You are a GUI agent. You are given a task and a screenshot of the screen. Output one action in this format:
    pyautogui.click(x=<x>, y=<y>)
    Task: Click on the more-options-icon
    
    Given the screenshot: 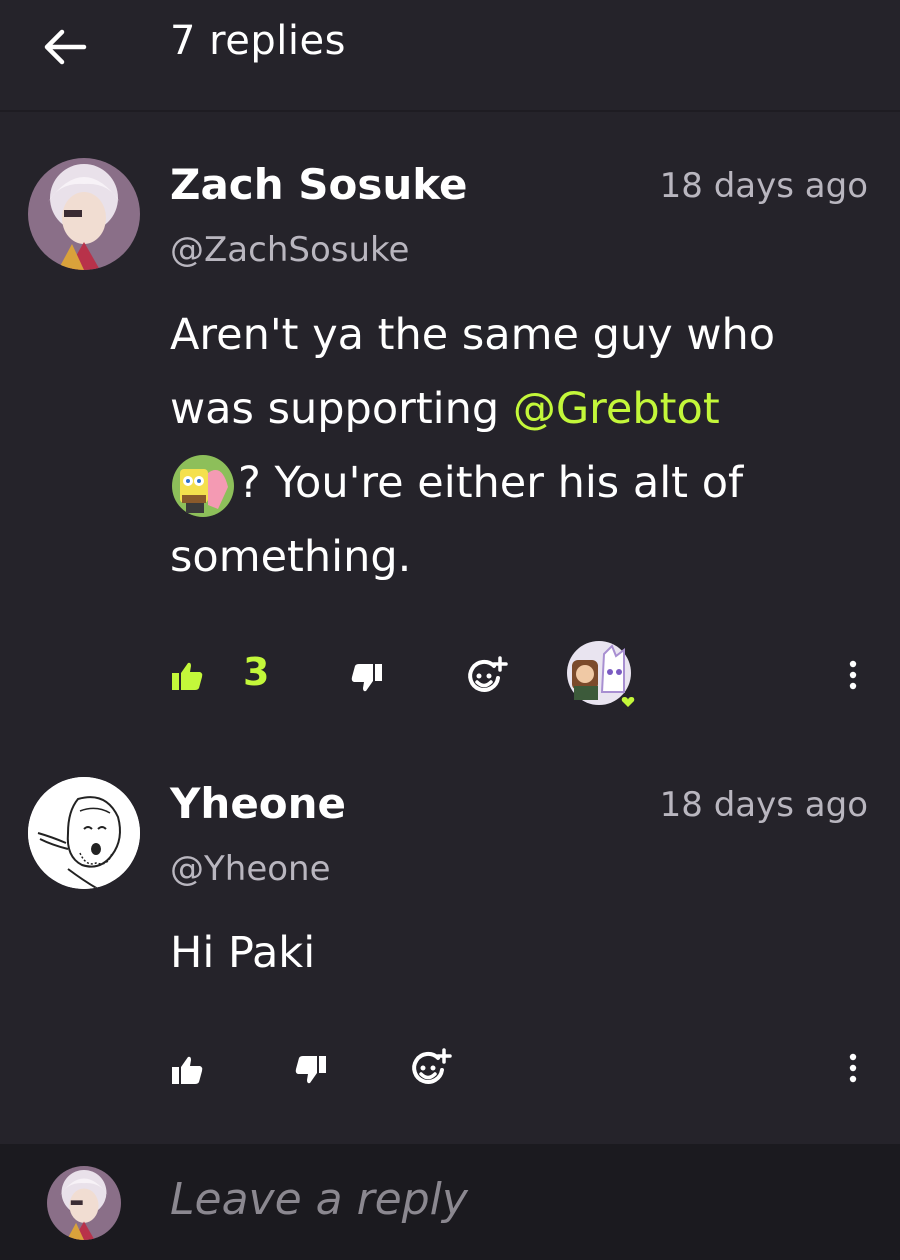 What is the action you would take?
    pyautogui.click(x=853, y=1070)
    